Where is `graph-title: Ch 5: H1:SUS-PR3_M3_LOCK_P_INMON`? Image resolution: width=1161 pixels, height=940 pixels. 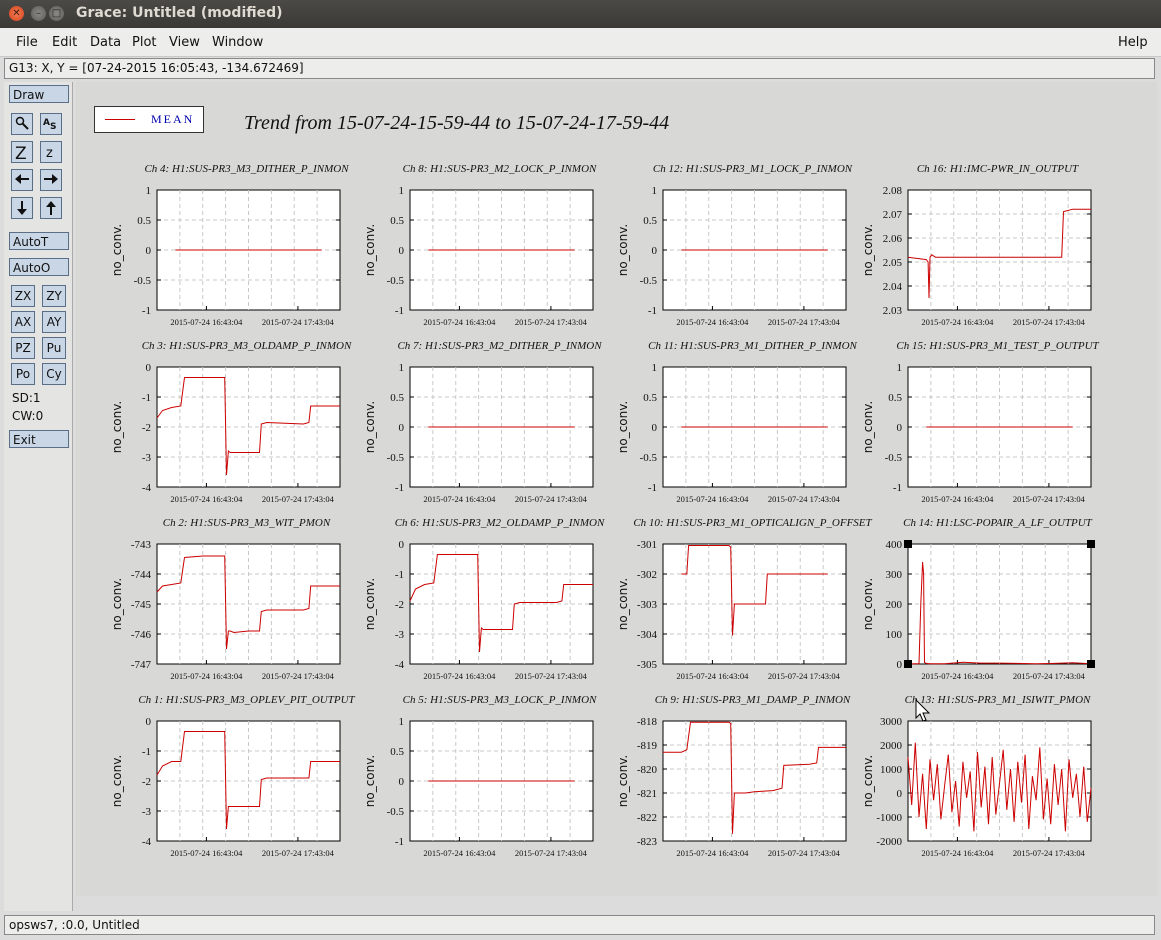
graph-title: Ch 5: H1:SUS-PR3_M3_LOCK_P_INMON is located at coordinates (500, 700).